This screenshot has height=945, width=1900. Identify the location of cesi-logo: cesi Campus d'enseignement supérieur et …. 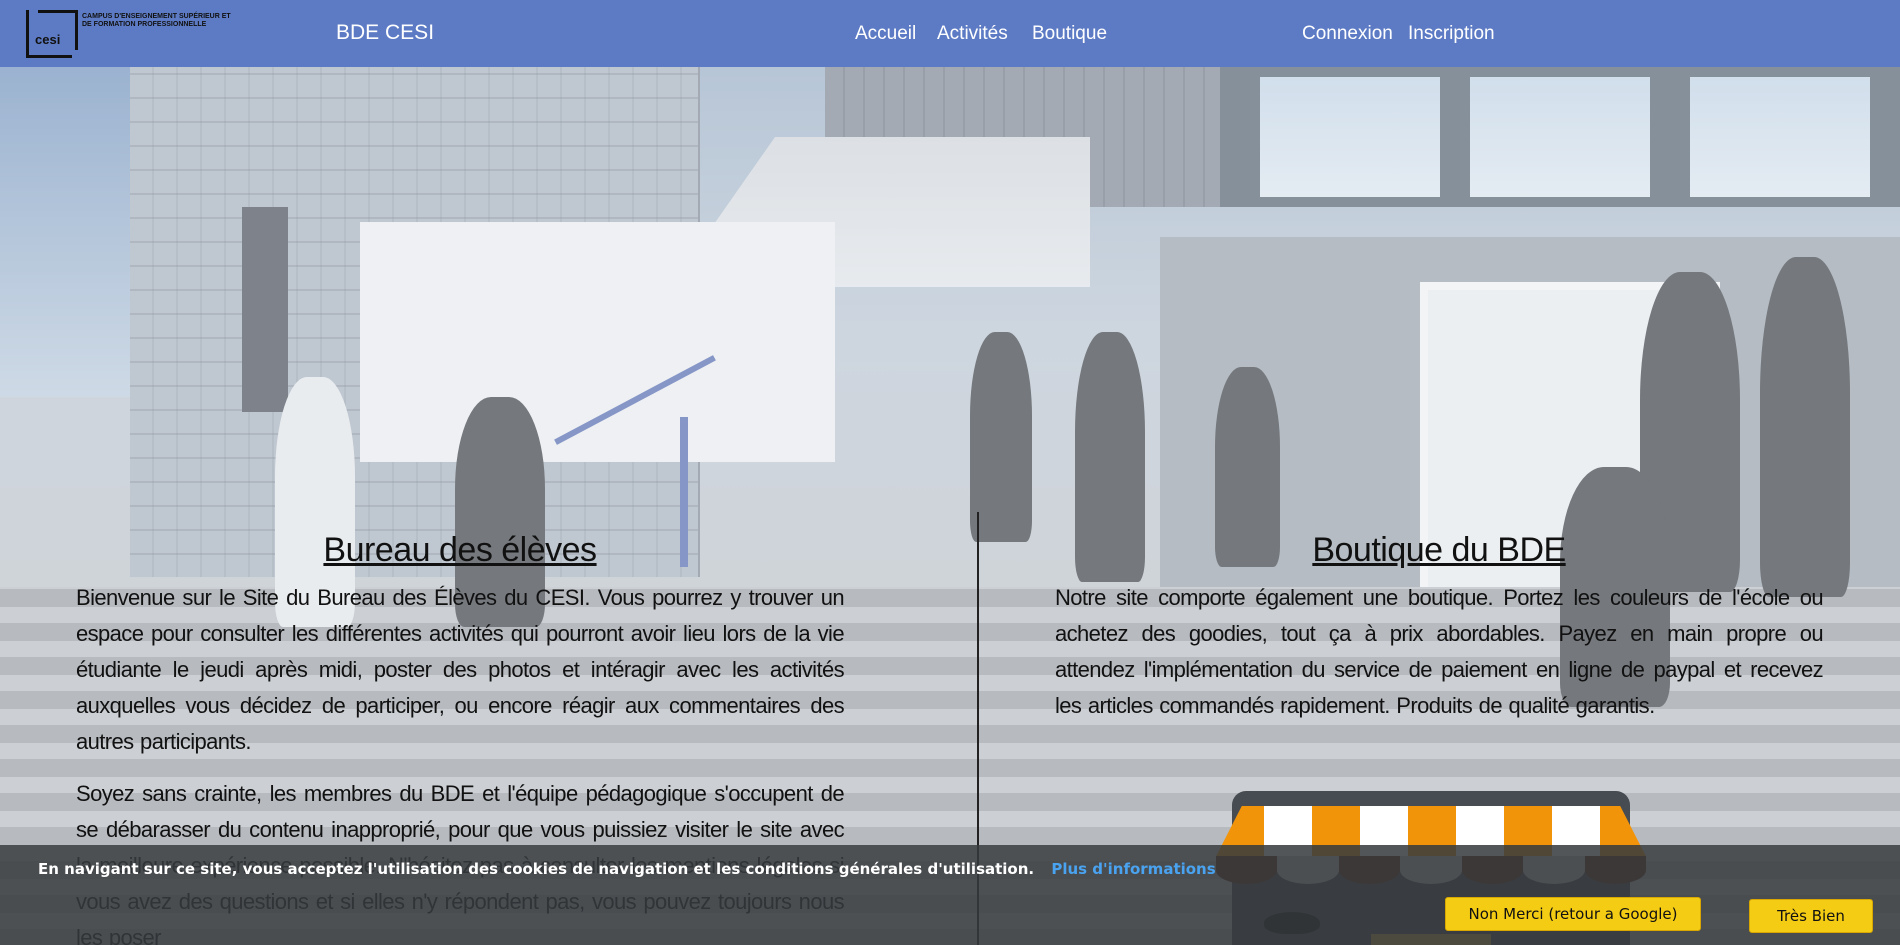
(128, 34).